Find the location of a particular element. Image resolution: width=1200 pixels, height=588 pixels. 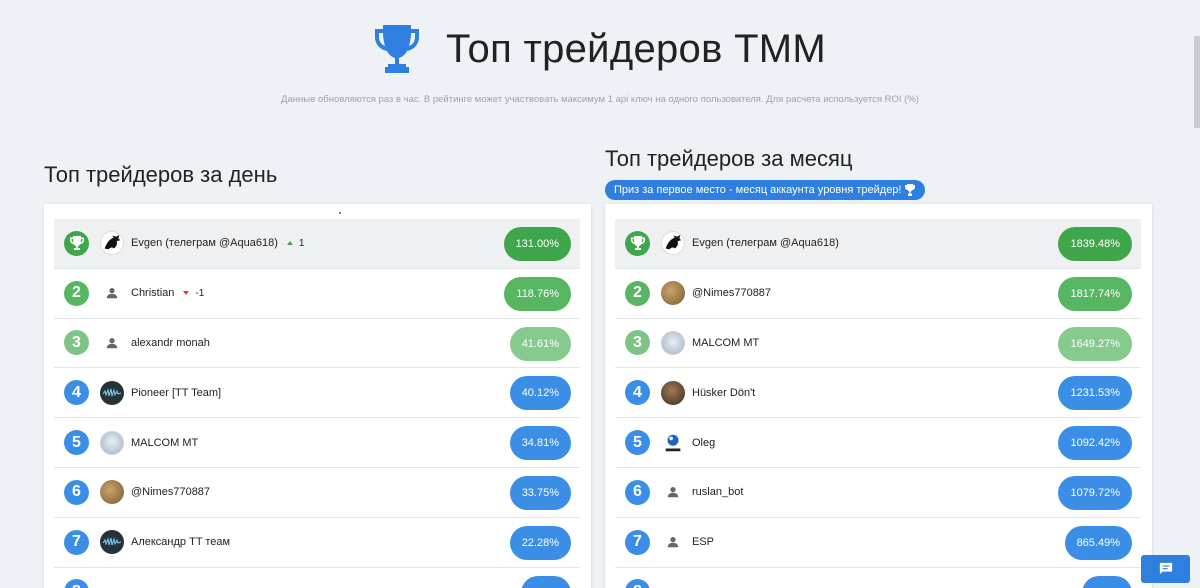

list-item: Evgen (телеграм @Aqua618) 1 131.00% is located at coordinates (317, 244).